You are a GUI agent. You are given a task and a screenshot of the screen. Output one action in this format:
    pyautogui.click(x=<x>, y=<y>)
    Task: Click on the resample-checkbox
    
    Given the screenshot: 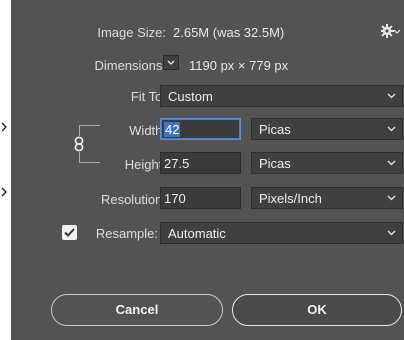 What is the action you would take?
    pyautogui.click(x=69, y=232)
    